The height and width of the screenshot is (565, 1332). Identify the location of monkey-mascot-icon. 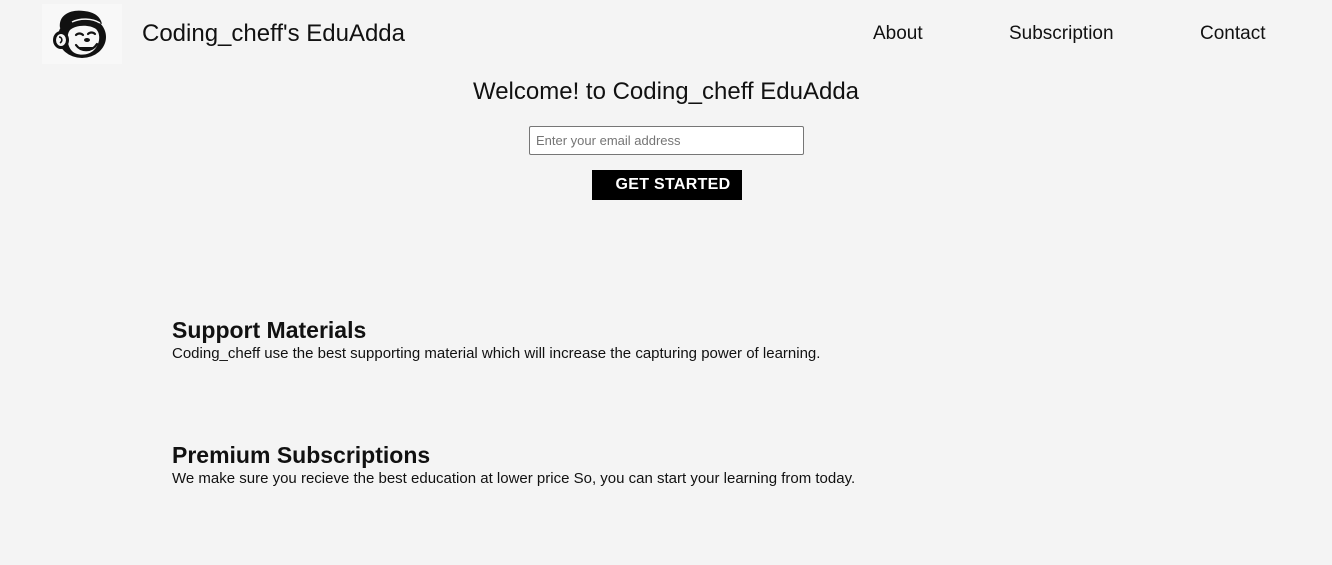
(79, 34).